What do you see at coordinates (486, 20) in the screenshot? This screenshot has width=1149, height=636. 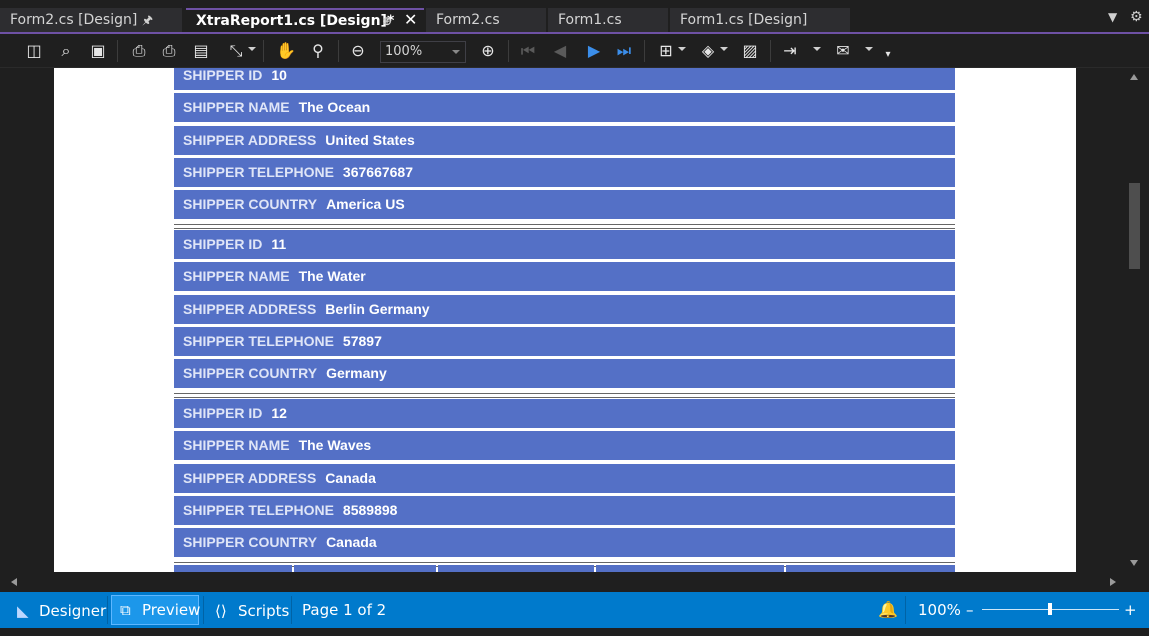 I see `tab-form2-code: Form2.cs` at bounding box center [486, 20].